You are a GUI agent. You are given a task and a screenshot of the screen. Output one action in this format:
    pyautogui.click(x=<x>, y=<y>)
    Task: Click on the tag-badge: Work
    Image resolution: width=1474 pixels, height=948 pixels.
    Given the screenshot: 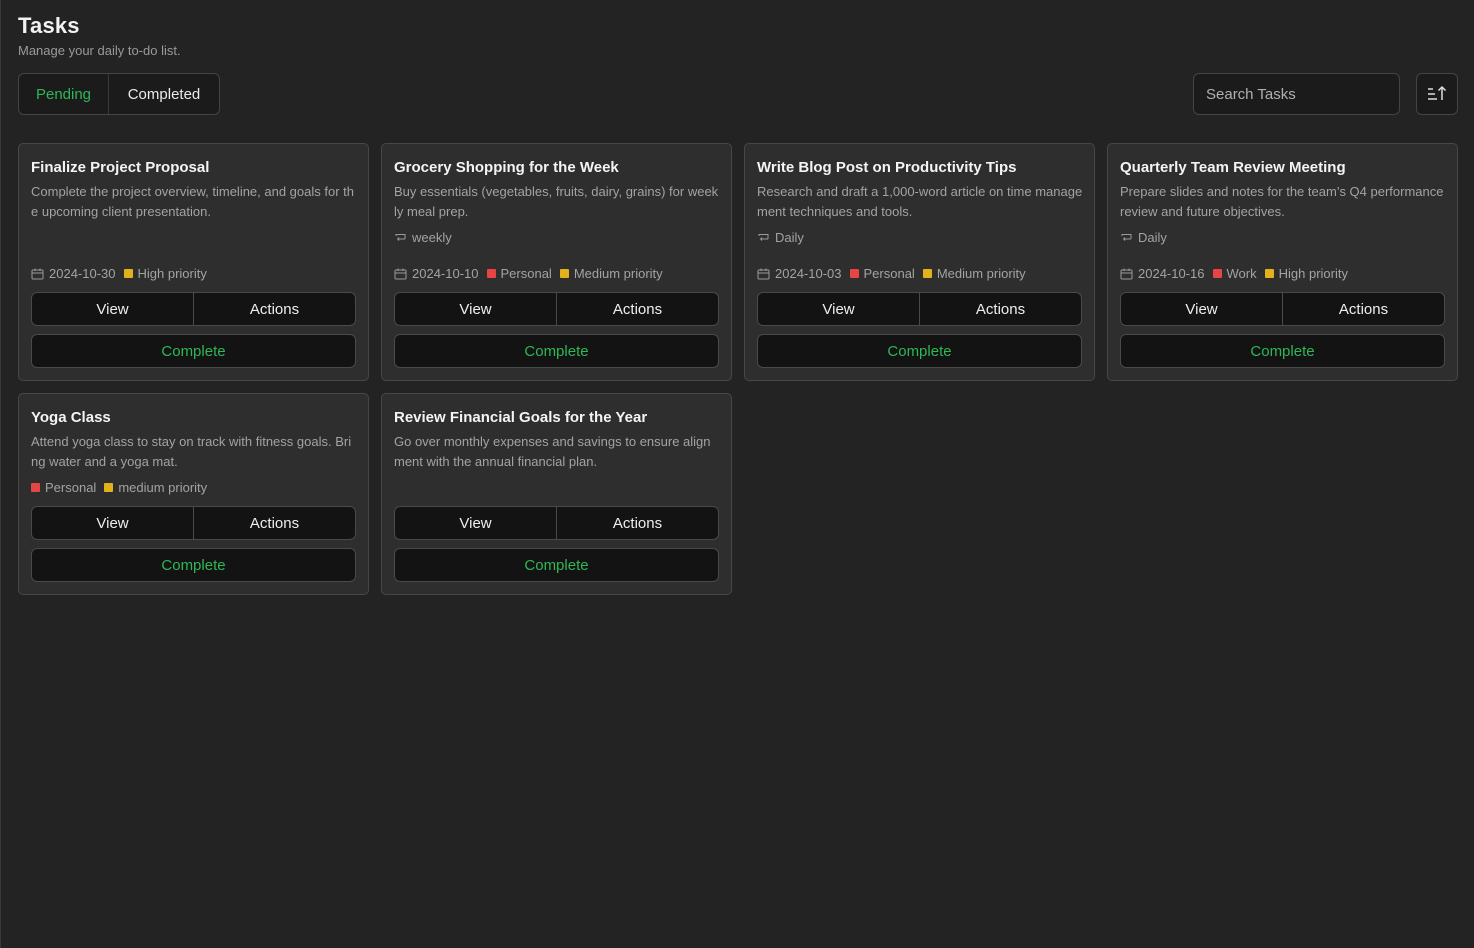 What is the action you would take?
    pyautogui.click(x=1234, y=273)
    